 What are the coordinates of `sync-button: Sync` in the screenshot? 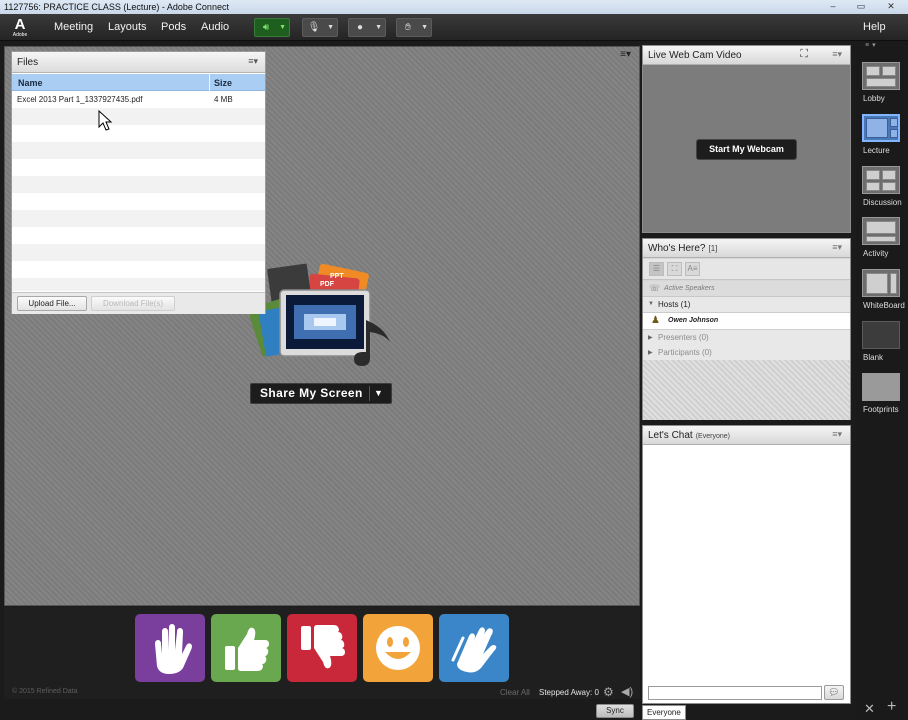 It's located at (615, 711).